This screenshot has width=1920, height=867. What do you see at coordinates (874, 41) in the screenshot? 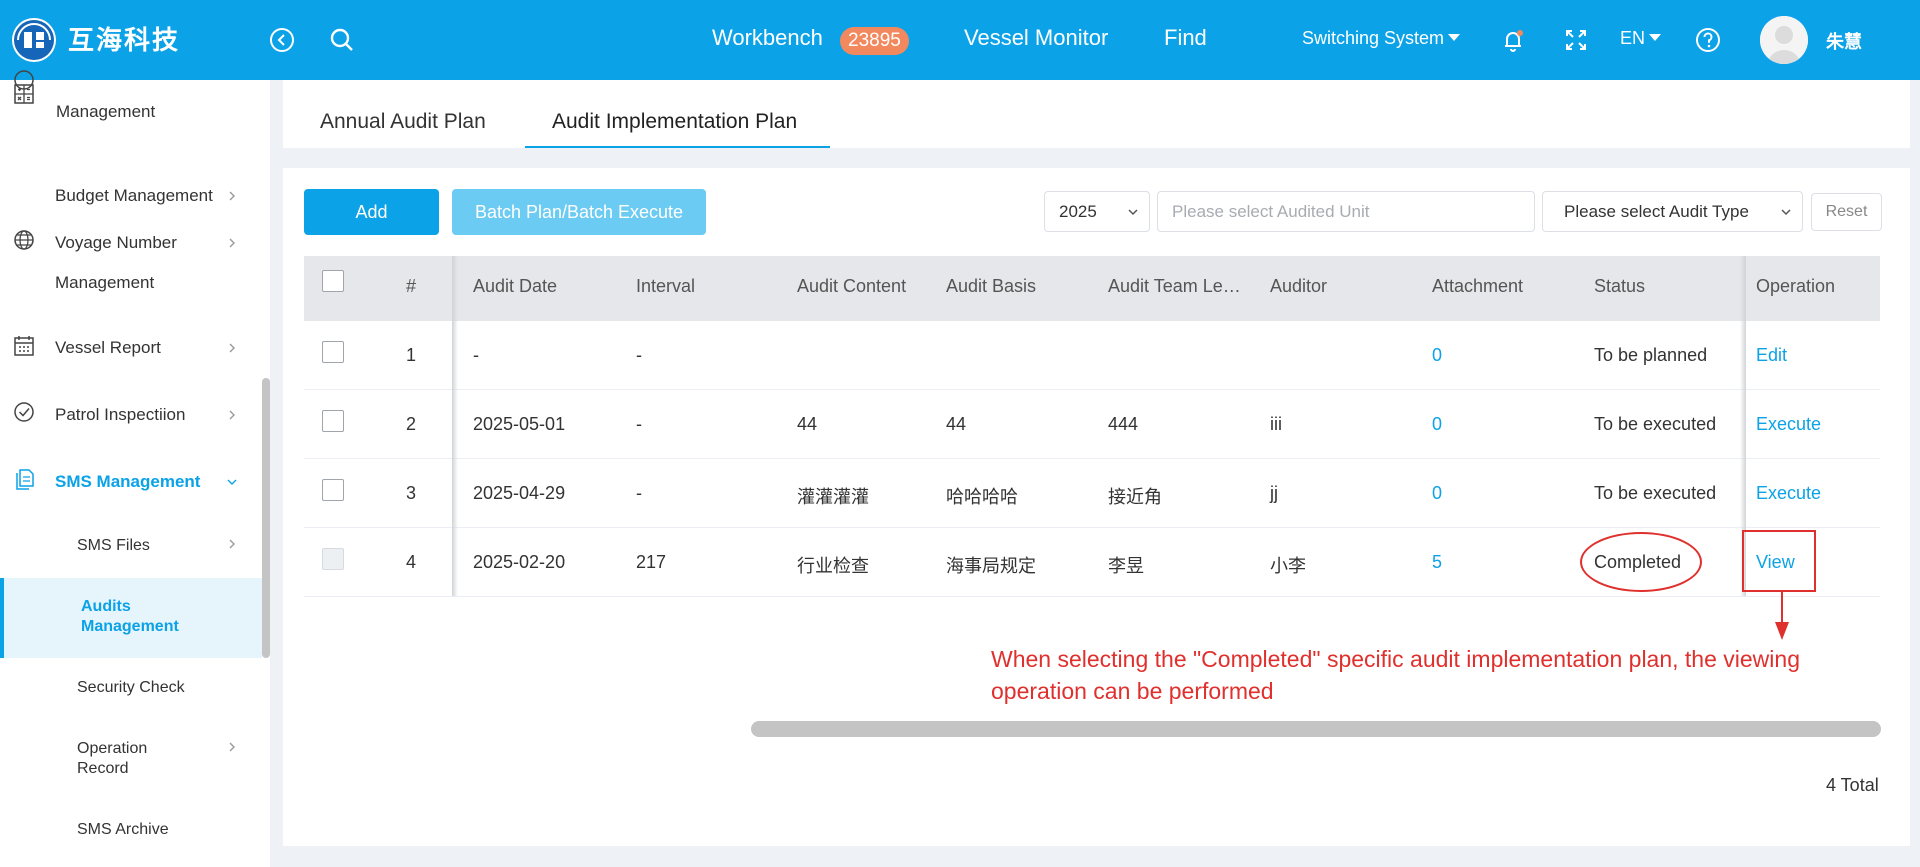
I see `workbench-count-badge: 23895` at bounding box center [874, 41].